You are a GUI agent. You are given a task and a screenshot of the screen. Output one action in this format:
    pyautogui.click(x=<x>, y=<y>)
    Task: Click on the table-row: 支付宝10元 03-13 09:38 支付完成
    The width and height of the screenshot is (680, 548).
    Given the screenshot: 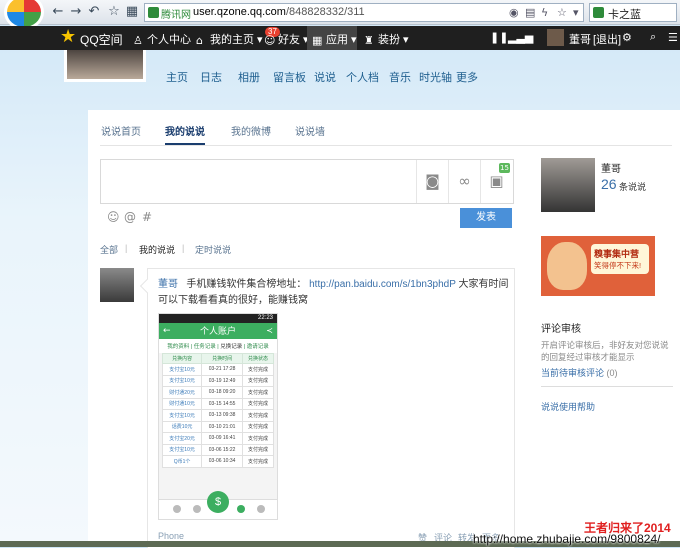 What is the action you would take?
    pyautogui.click(x=217, y=415)
    